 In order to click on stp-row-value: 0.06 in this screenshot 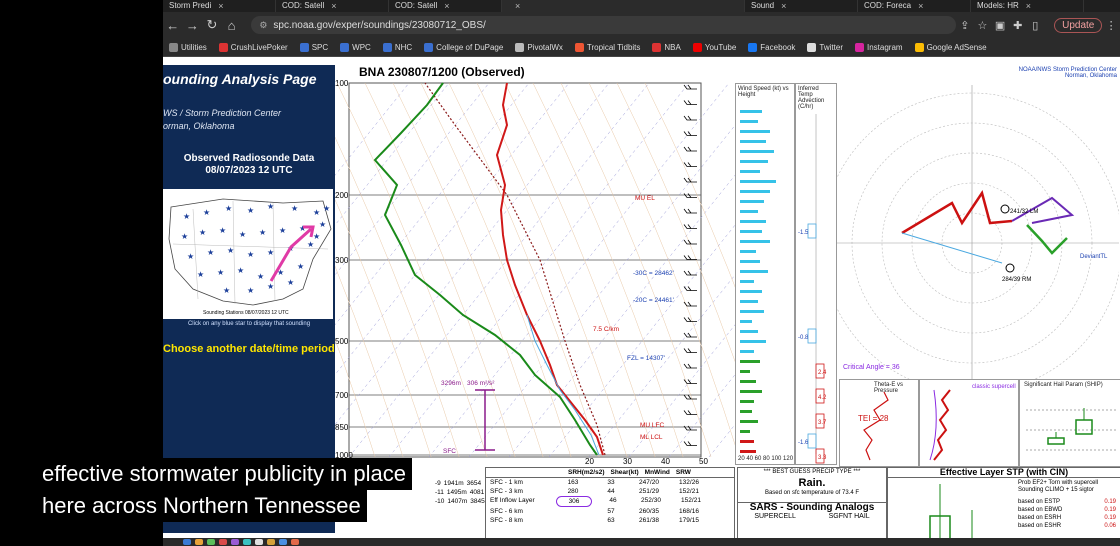, I will do `click(1110, 526)`.